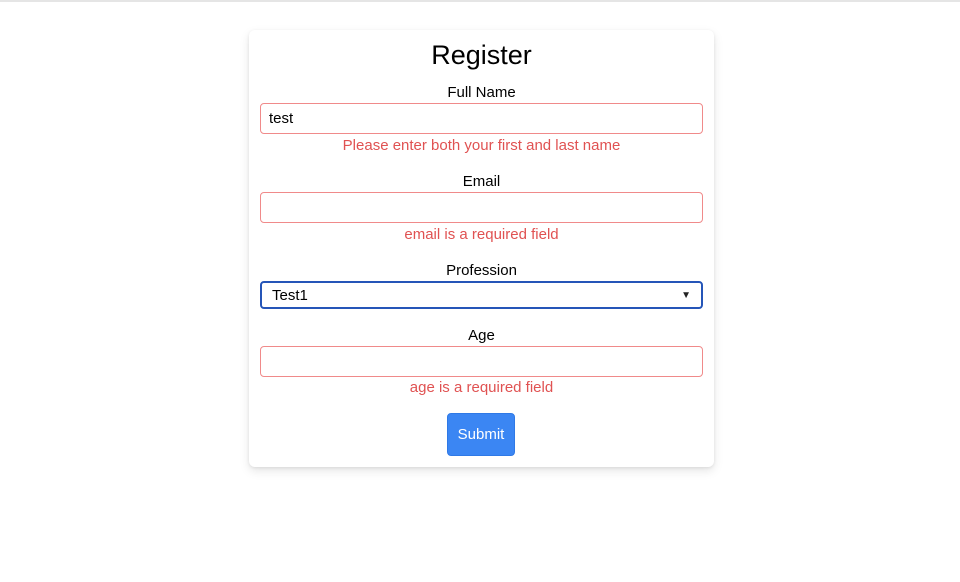 Image resolution: width=960 pixels, height=582 pixels. I want to click on submit-button: Submit, so click(481, 434).